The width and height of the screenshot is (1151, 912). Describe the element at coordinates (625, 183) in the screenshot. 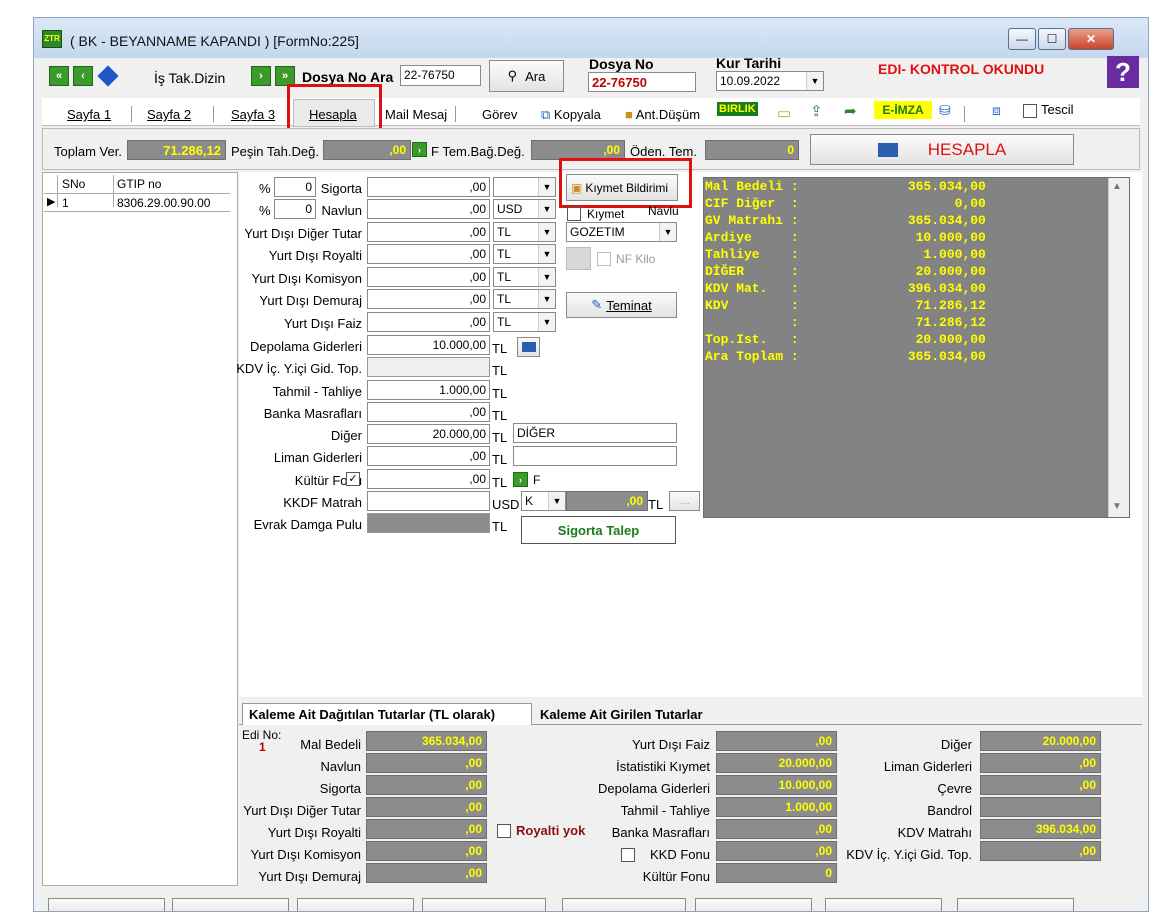

I see `highlight-kiymet-button` at that location.